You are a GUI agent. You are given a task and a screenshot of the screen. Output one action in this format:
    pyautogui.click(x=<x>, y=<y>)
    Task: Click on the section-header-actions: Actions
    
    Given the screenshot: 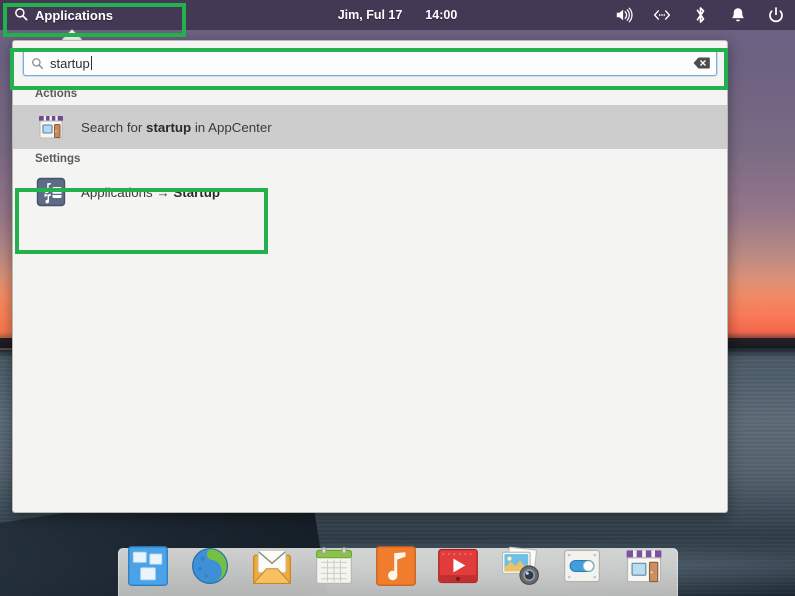 What is the action you would take?
    pyautogui.click(x=56, y=94)
    